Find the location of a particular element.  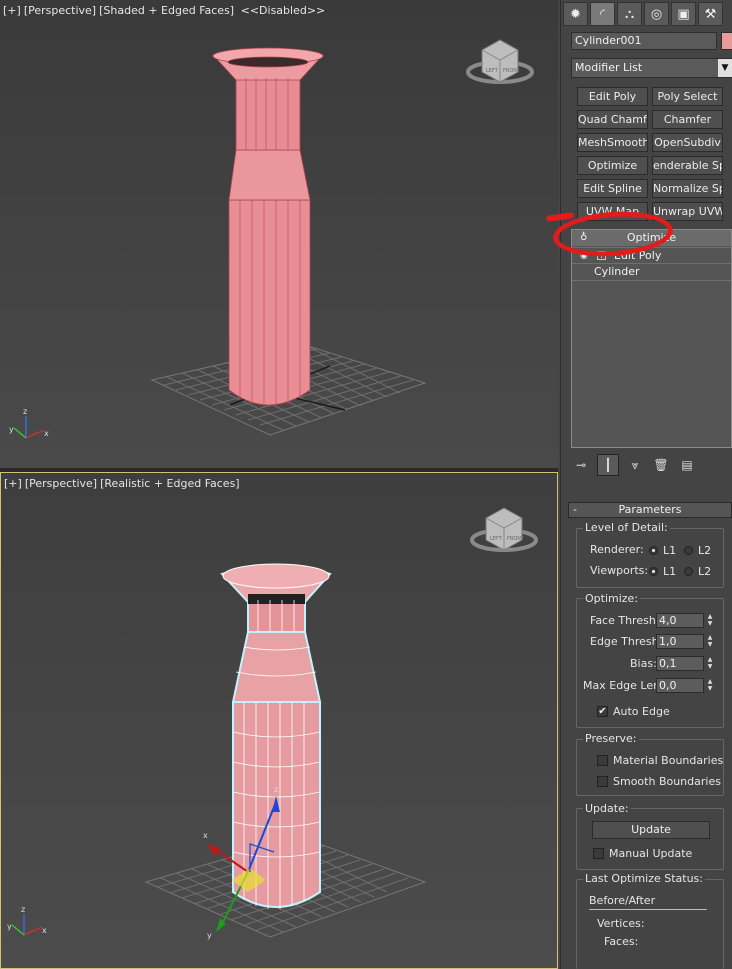

face-thresh-input: 4,0 is located at coordinates (680, 620).